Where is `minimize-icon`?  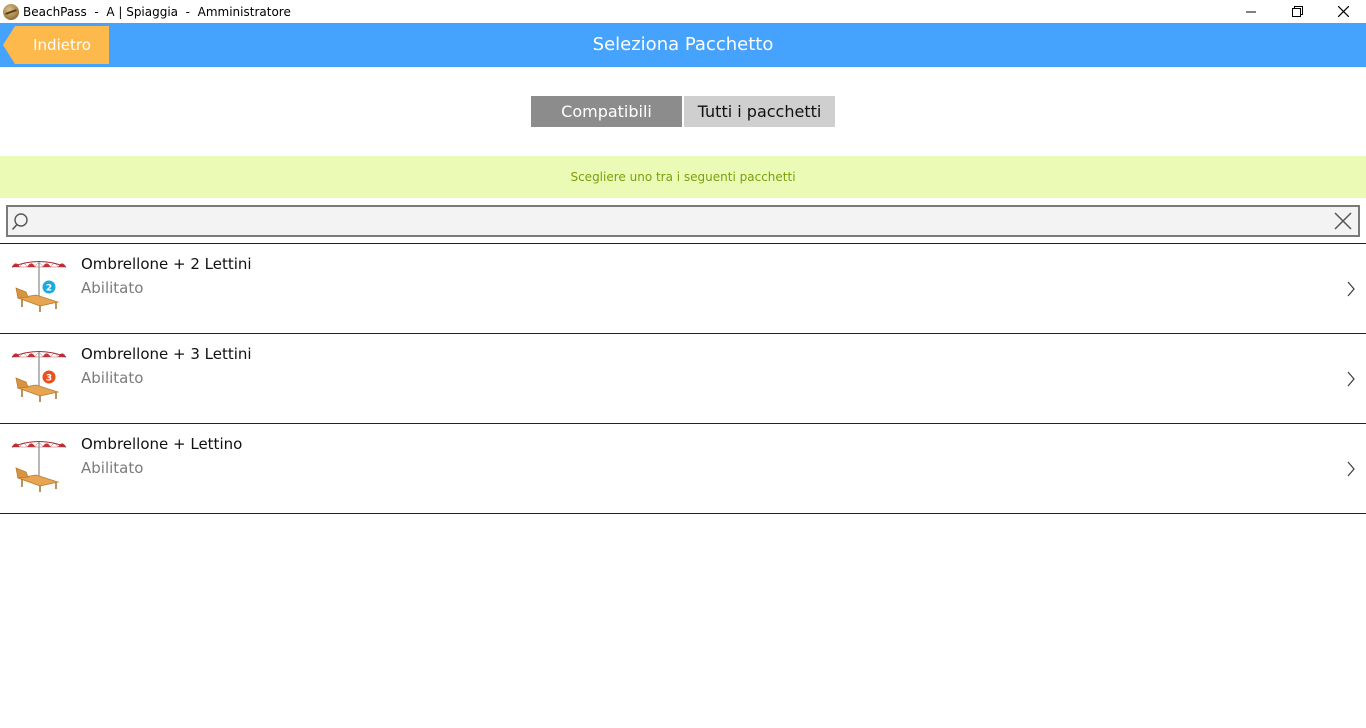
minimize-icon is located at coordinates (1251, 11).